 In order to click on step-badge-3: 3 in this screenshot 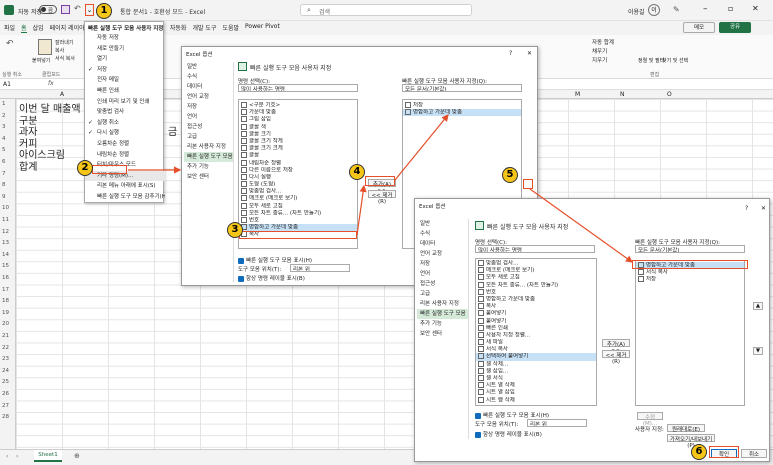, I will do `click(235, 230)`.